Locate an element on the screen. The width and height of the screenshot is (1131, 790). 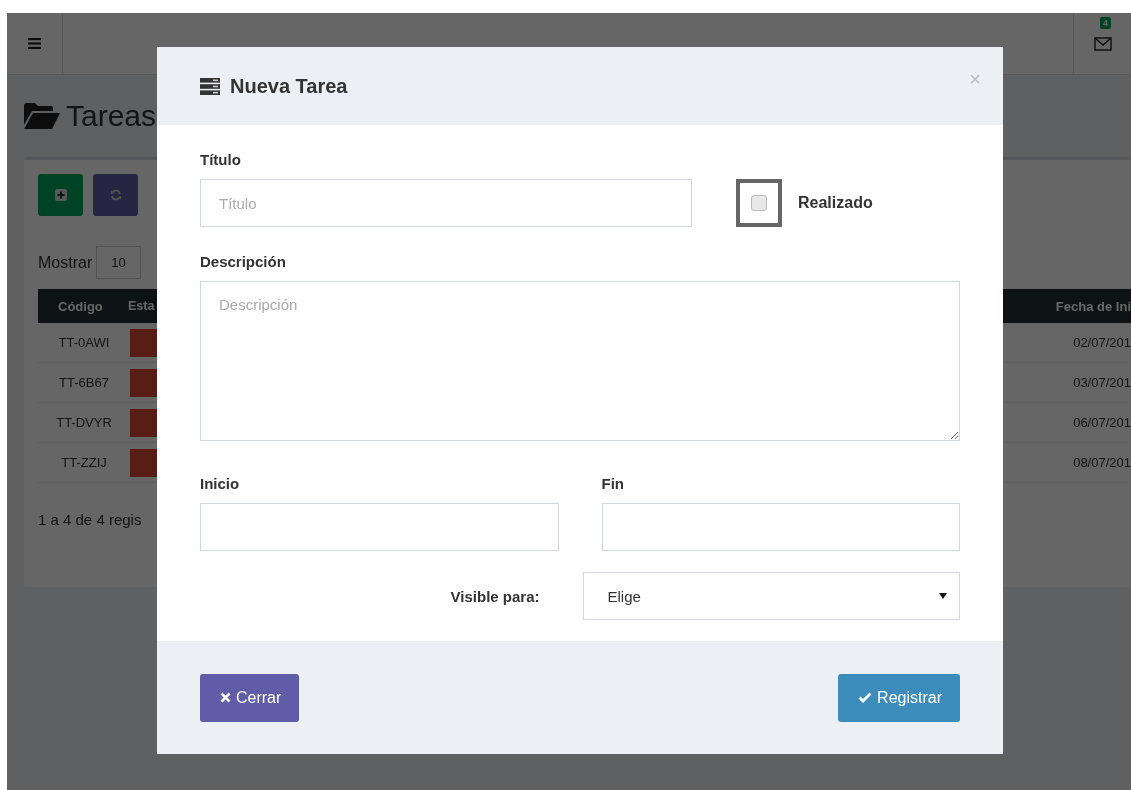
close-icon is located at coordinates (225, 697).